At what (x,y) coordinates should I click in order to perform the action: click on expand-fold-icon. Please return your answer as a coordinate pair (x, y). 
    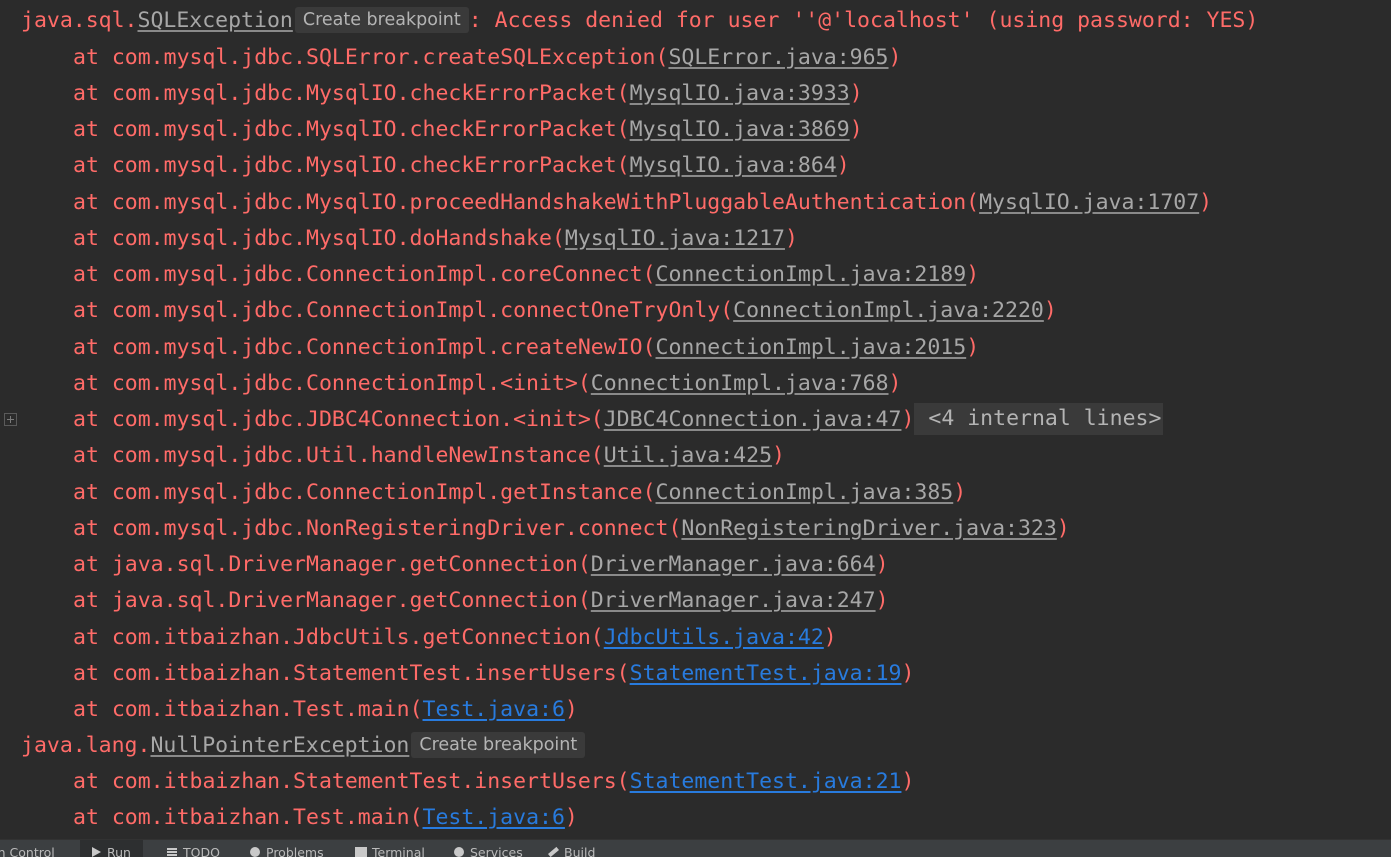
    Looking at the image, I should click on (10, 419).